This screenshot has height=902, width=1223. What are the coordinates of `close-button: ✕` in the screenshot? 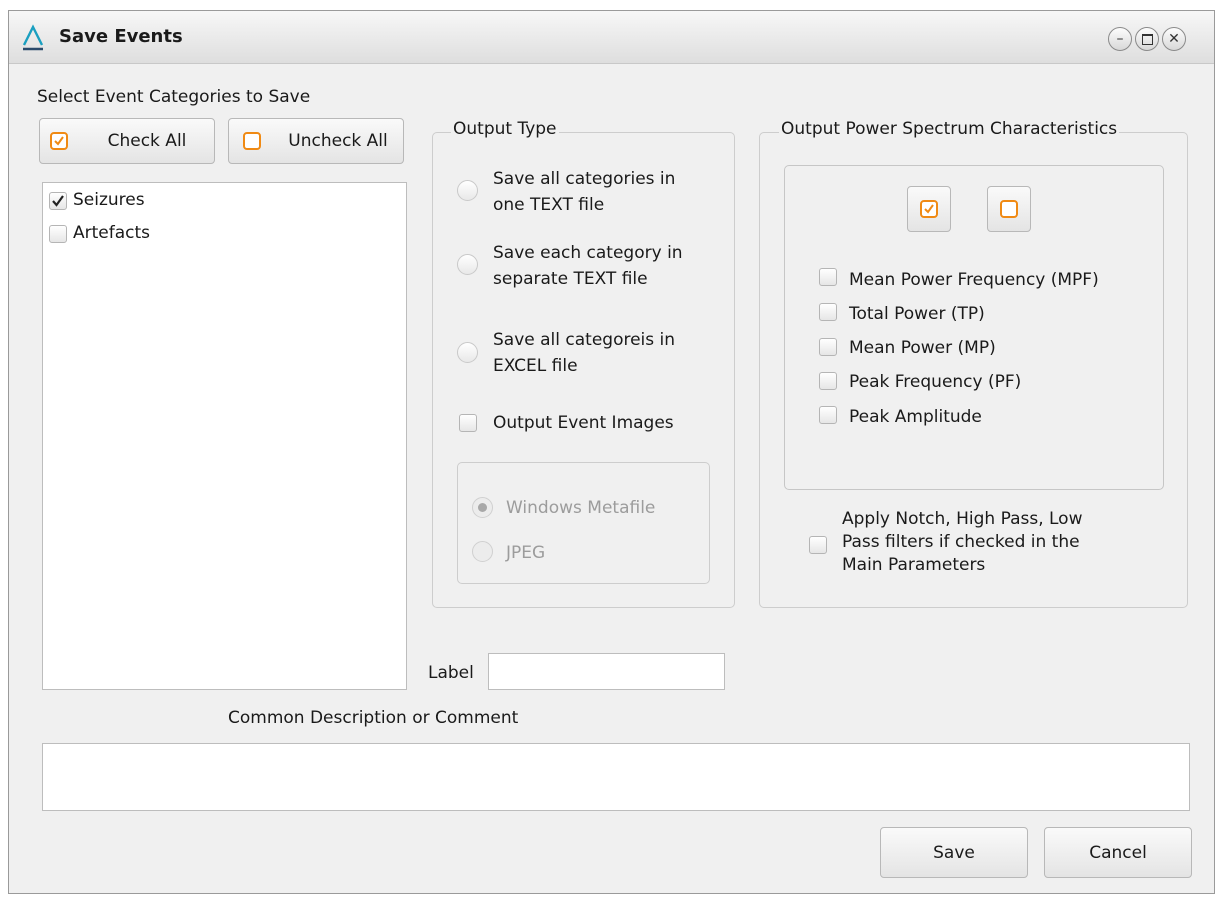 It's located at (1174, 39).